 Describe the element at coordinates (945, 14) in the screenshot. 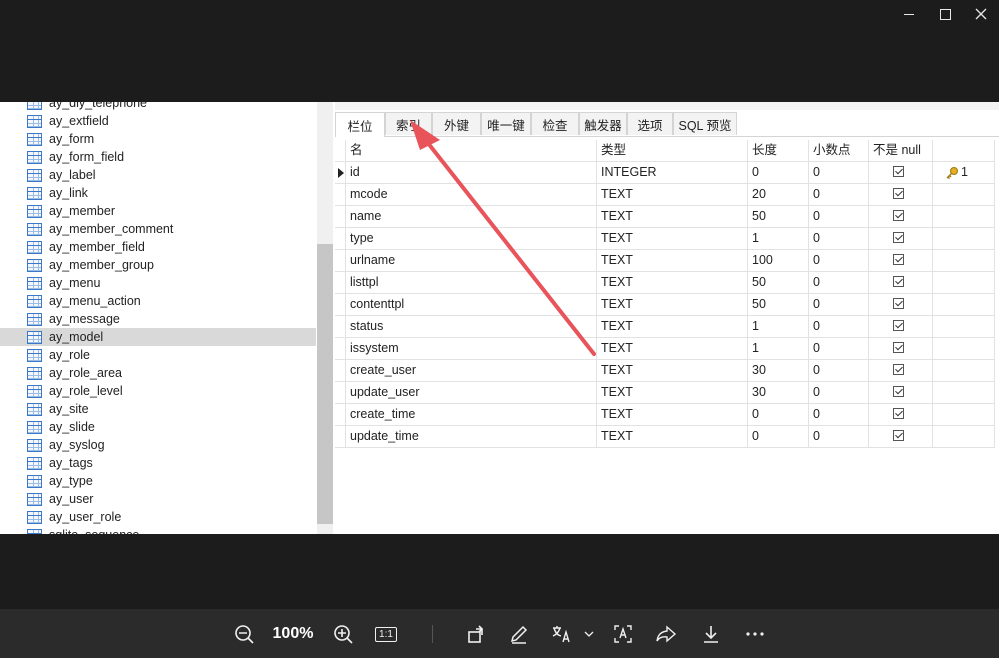

I see `maximize-button` at that location.